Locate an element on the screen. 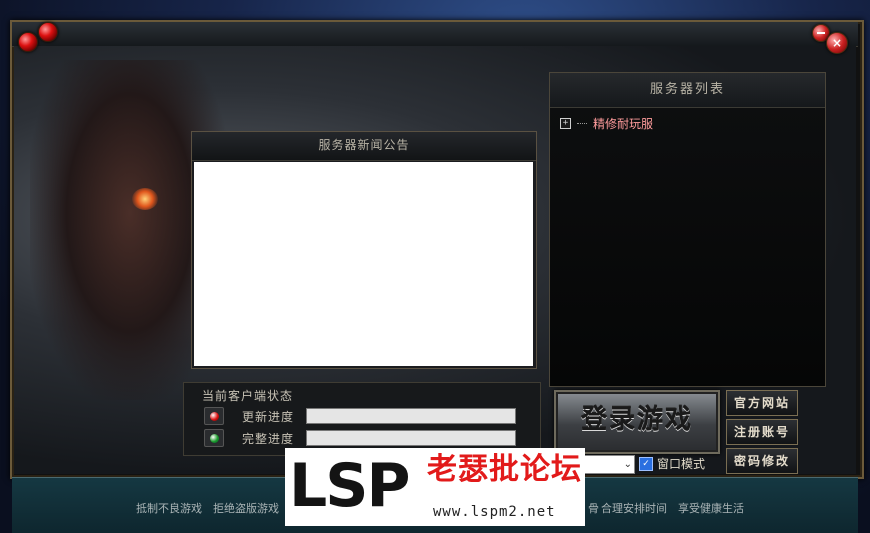 The image size is (870, 533). window-mode-label: 窗口模式 is located at coordinates (681, 464).